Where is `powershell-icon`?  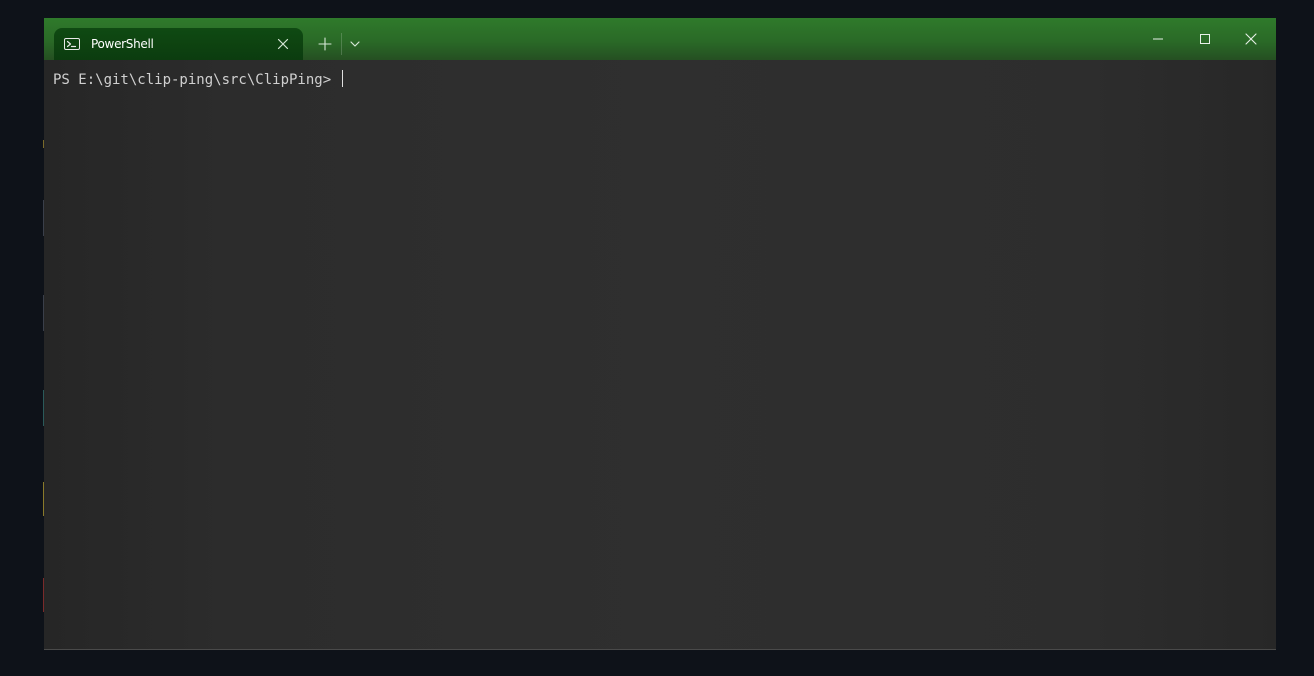 powershell-icon is located at coordinates (72, 44).